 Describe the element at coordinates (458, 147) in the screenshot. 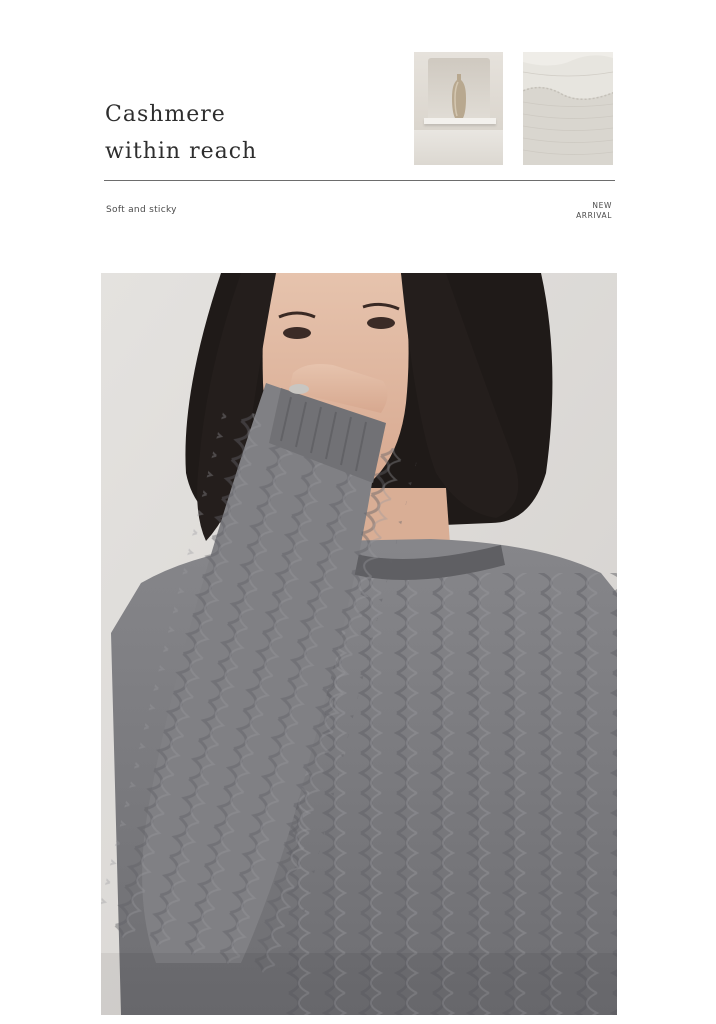

I see `wall-surface` at that location.